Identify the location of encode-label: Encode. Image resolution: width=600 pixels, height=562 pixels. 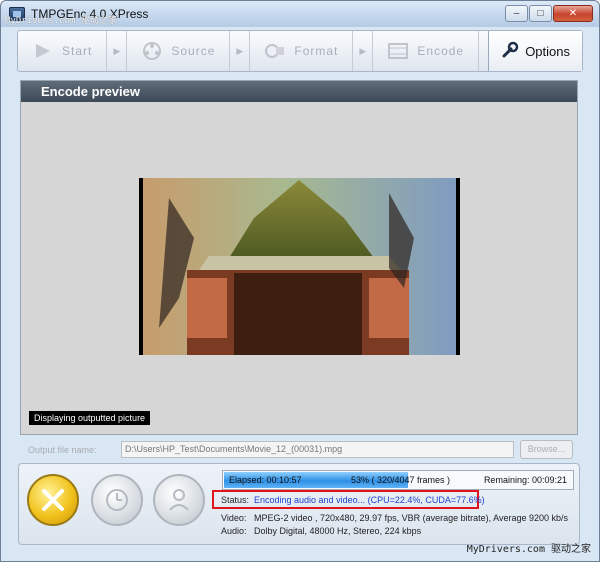
(441, 51).